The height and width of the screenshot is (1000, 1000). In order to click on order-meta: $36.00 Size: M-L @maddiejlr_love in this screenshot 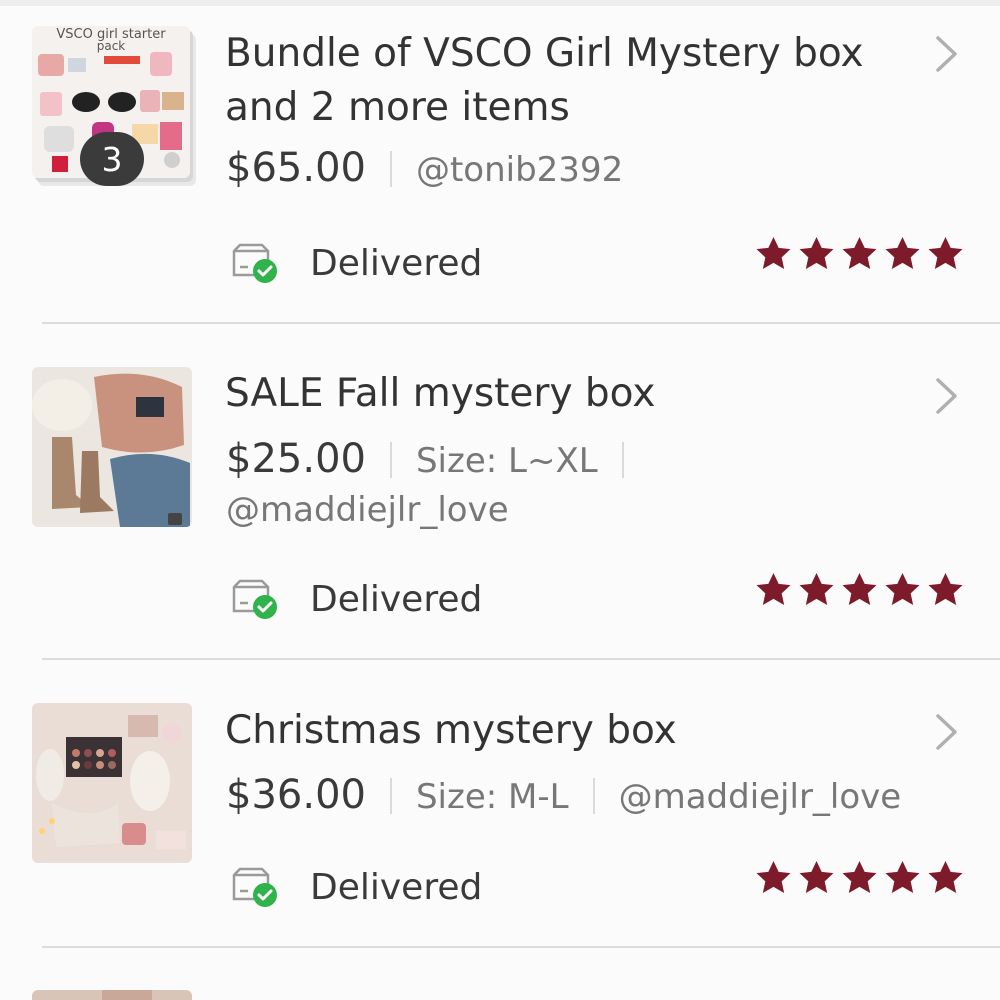, I will do `click(563, 795)`.